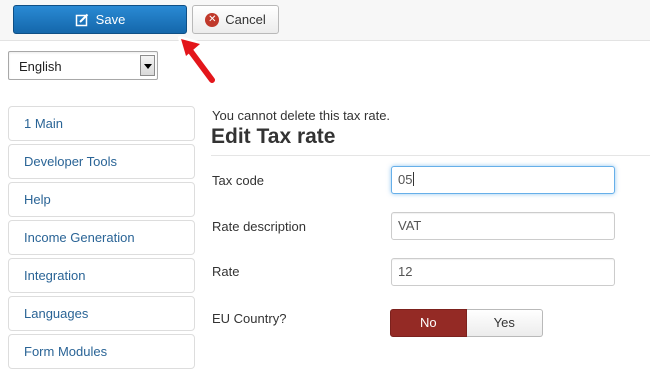 The height and width of the screenshot is (372, 650). I want to click on notice-message: You cannot delete this tax rate., so click(301, 115).